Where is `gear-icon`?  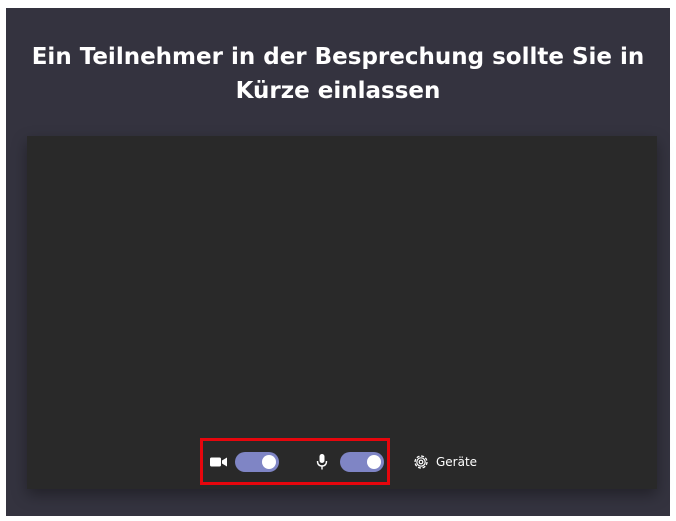 gear-icon is located at coordinates (421, 462).